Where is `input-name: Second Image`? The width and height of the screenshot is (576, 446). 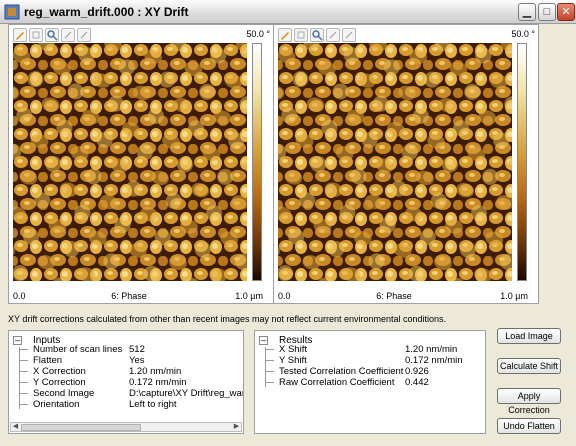
input-name: Second Image is located at coordinates (64, 393).